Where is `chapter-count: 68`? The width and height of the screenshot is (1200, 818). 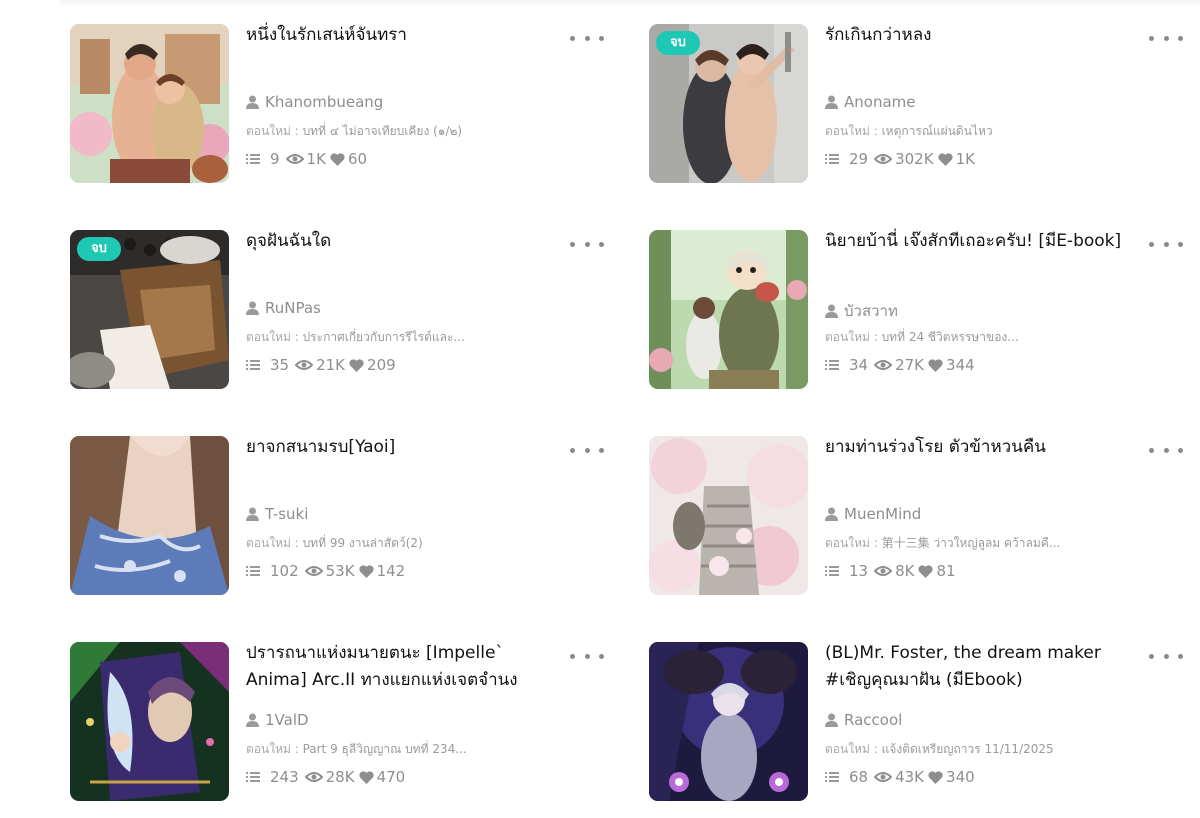 chapter-count: 68 is located at coordinates (859, 777).